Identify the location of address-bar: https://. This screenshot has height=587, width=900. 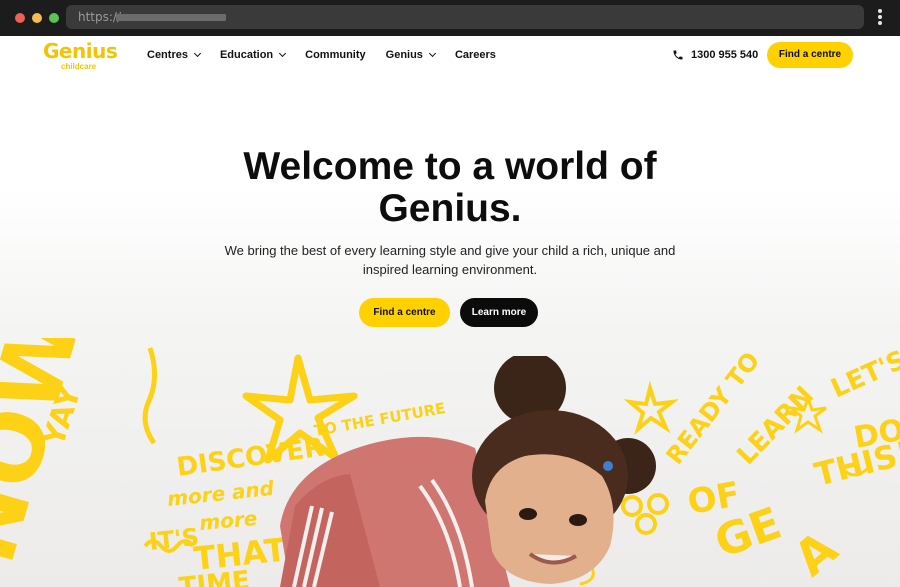
(465, 17).